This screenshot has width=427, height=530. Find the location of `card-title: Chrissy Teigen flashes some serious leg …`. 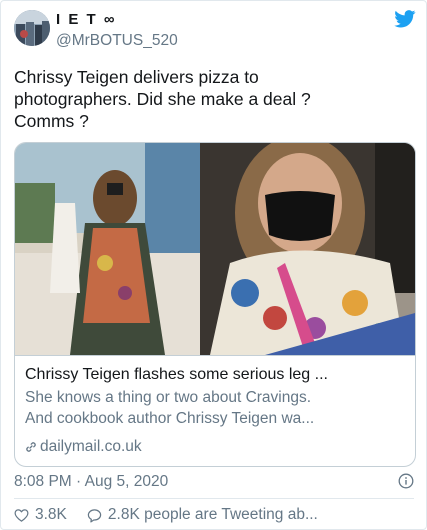

card-title: Chrissy Teigen flashes some serious leg … is located at coordinates (217, 375).